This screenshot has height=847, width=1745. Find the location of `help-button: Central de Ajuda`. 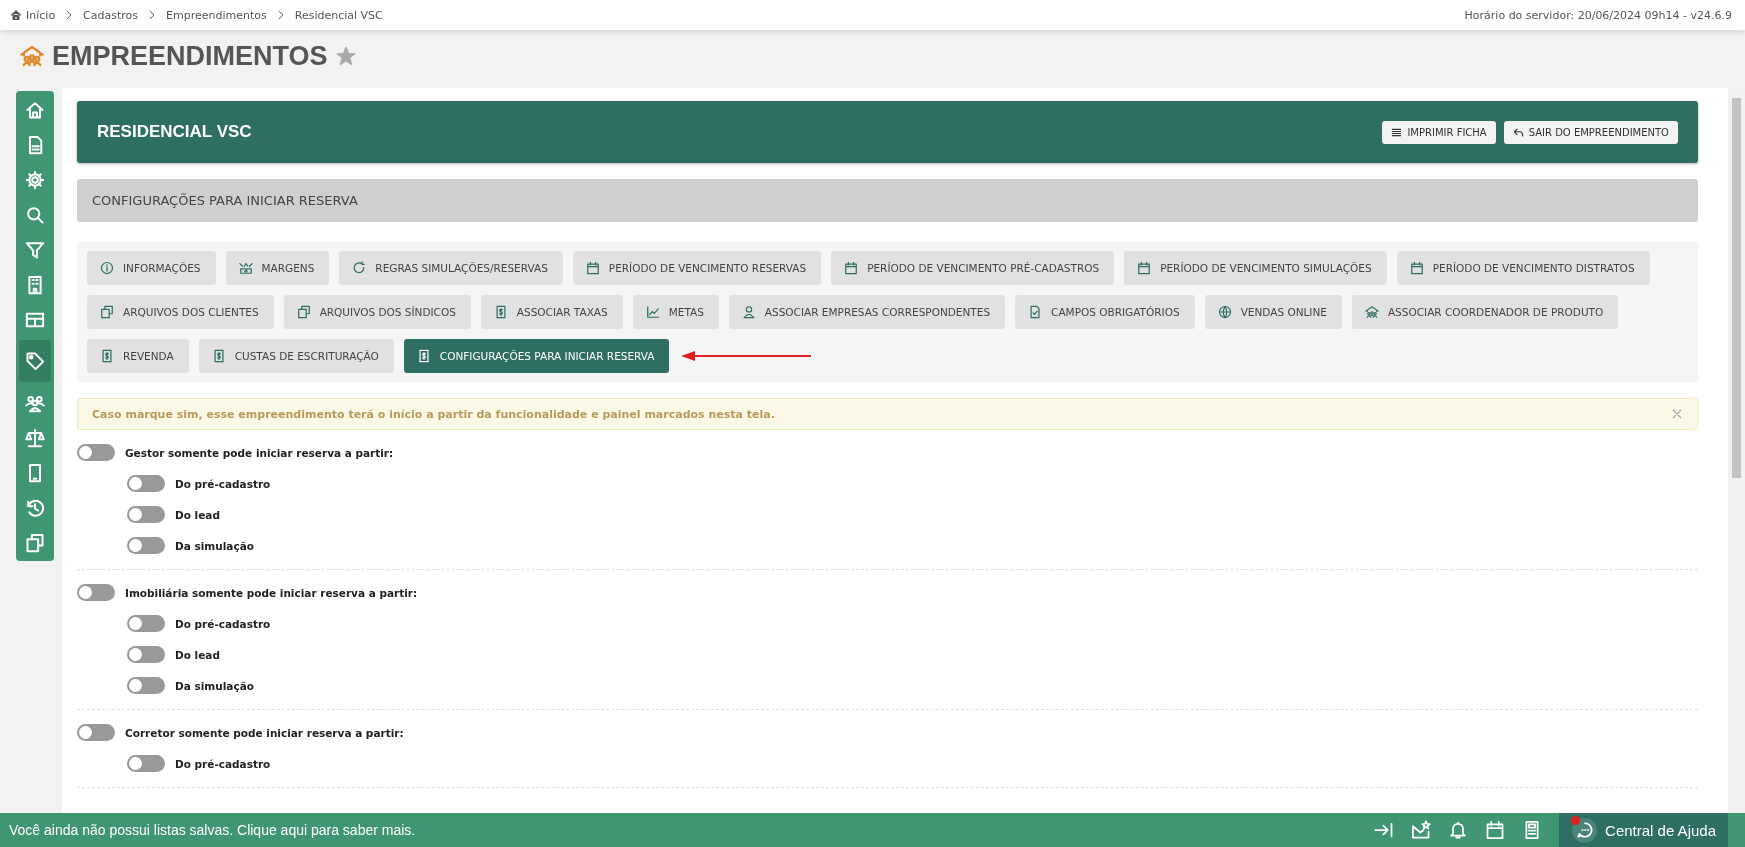

help-button: Central de Ajuda is located at coordinates (1643, 830).